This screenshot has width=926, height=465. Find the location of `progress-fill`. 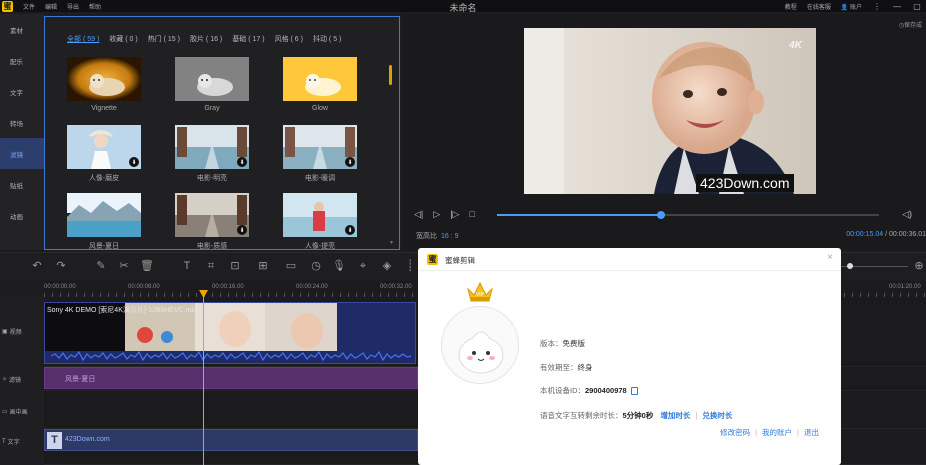

progress-fill is located at coordinates (579, 215).